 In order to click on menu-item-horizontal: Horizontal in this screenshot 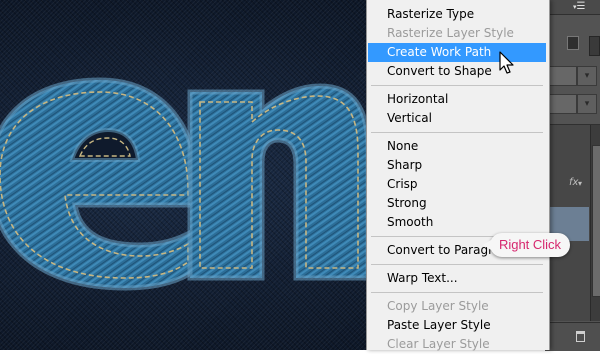, I will do `click(457, 99)`.